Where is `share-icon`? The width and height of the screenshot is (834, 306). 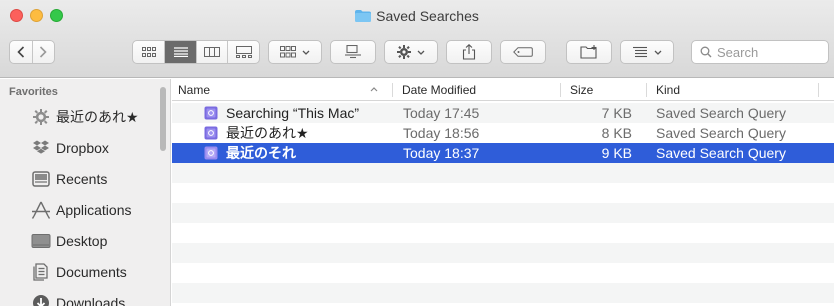 share-icon is located at coordinates (469, 52).